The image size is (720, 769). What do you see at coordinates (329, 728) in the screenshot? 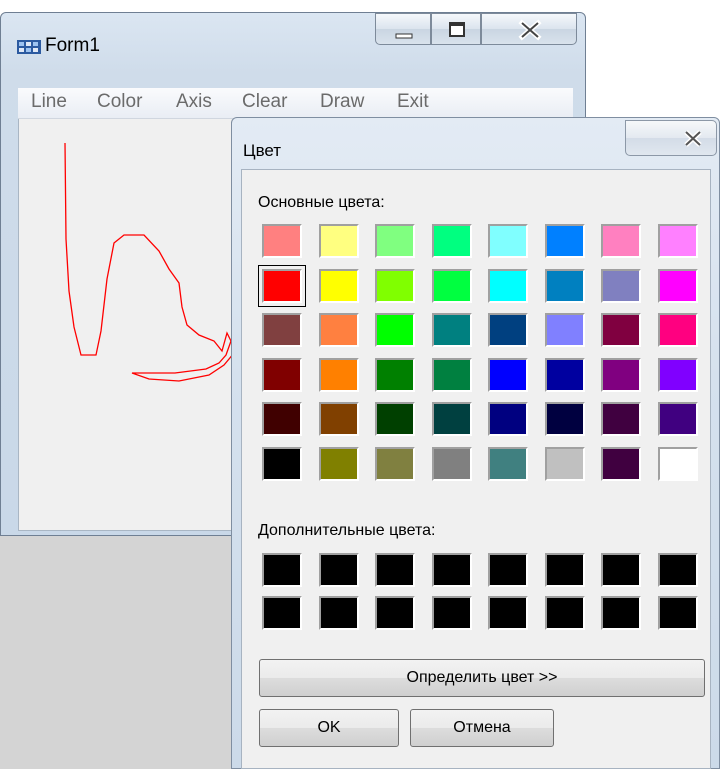
I see `ok-button: OK` at bounding box center [329, 728].